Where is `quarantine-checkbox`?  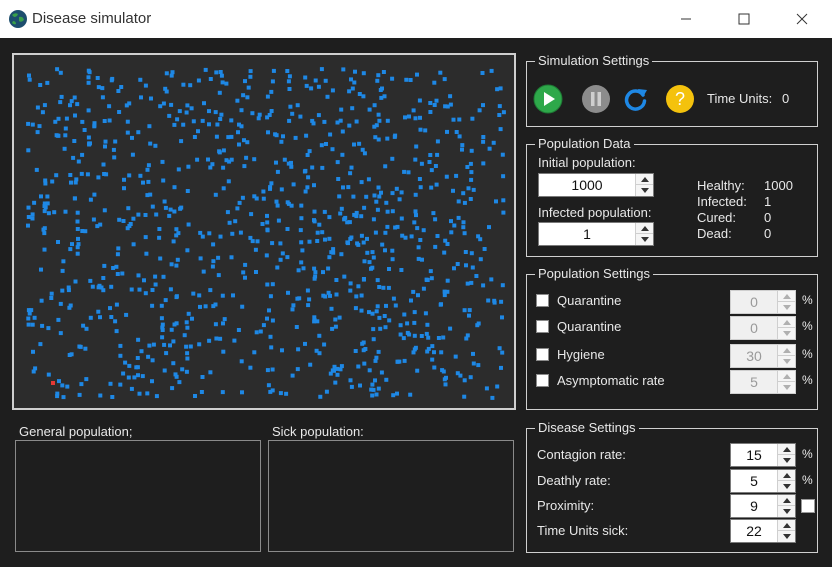 quarantine-checkbox is located at coordinates (542, 300).